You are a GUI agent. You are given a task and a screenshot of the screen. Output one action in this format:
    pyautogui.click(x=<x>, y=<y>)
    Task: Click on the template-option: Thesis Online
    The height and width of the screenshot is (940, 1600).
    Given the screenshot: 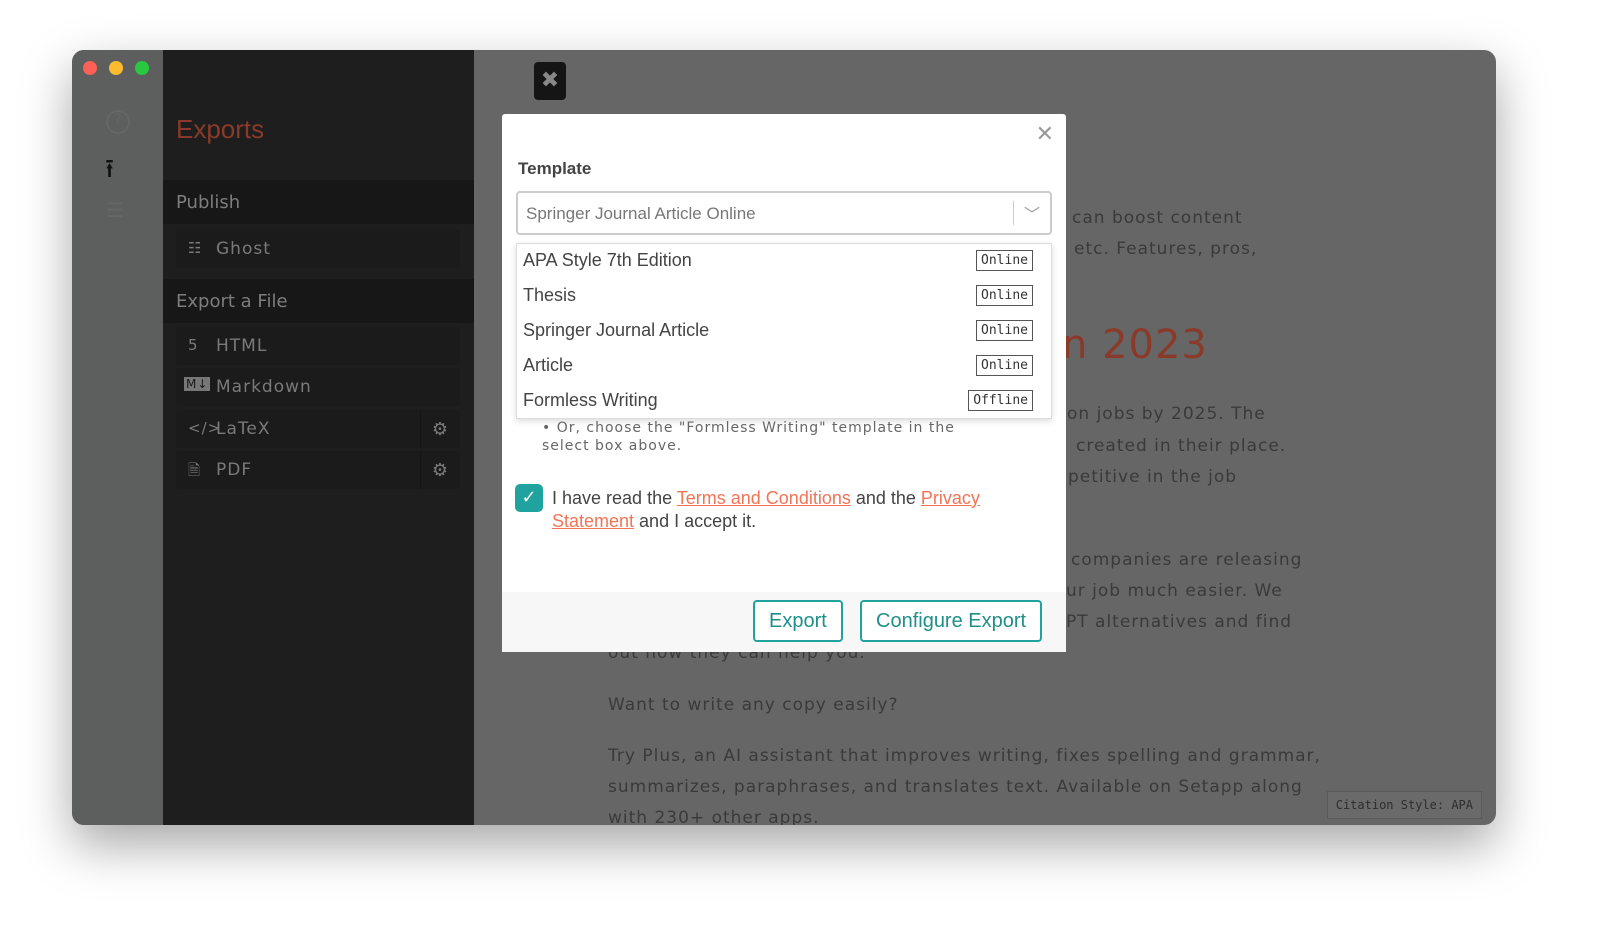 What is the action you would take?
    pyautogui.click(x=784, y=296)
    